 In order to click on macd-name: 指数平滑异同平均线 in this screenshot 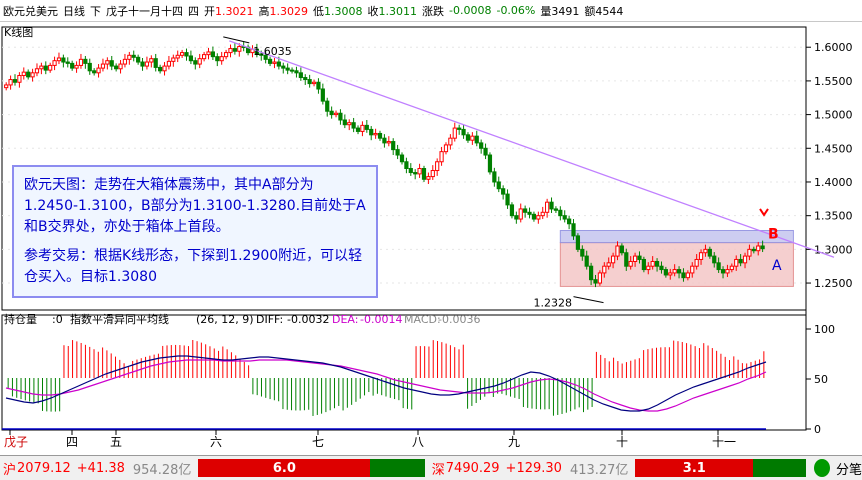, I will do `click(119, 319)`.